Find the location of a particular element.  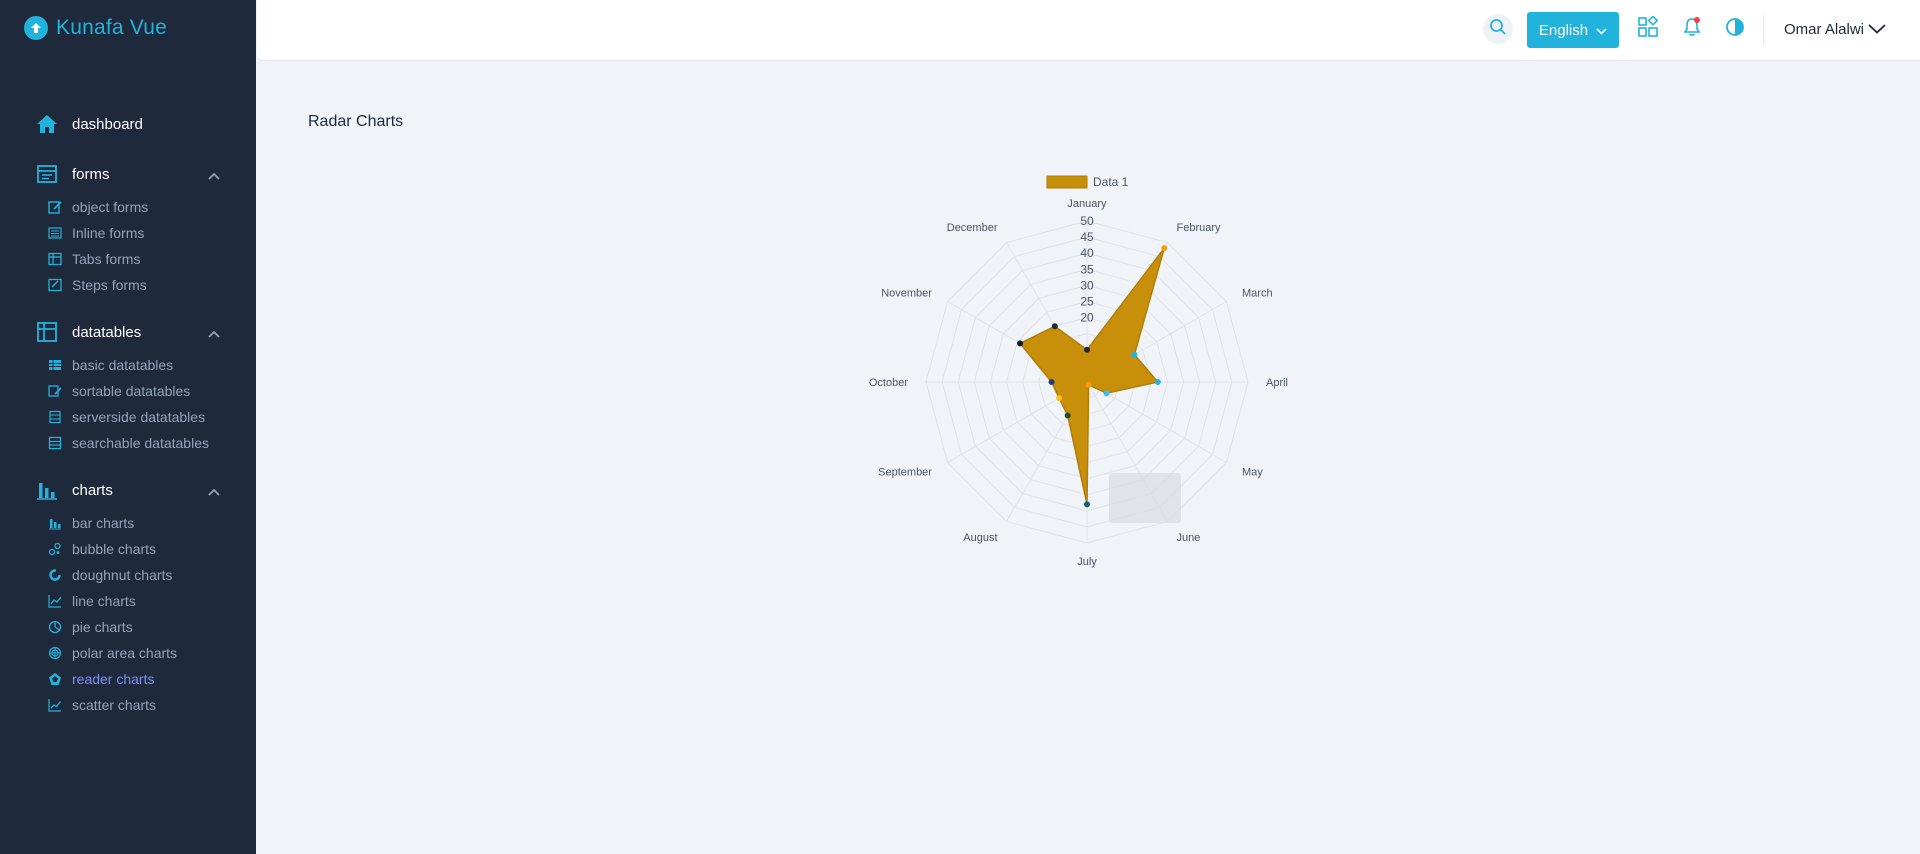

sidebar-item-label: sortable datatables is located at coordinates (131, 391).